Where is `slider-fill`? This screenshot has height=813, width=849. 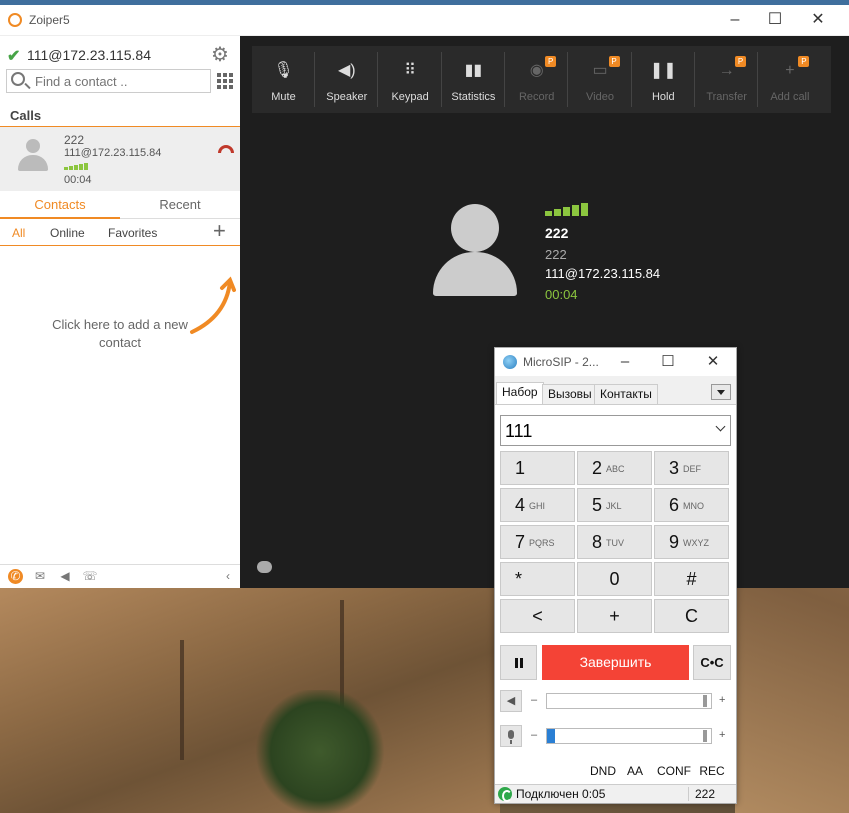
slider-fill is located at coordinates (629, 701).